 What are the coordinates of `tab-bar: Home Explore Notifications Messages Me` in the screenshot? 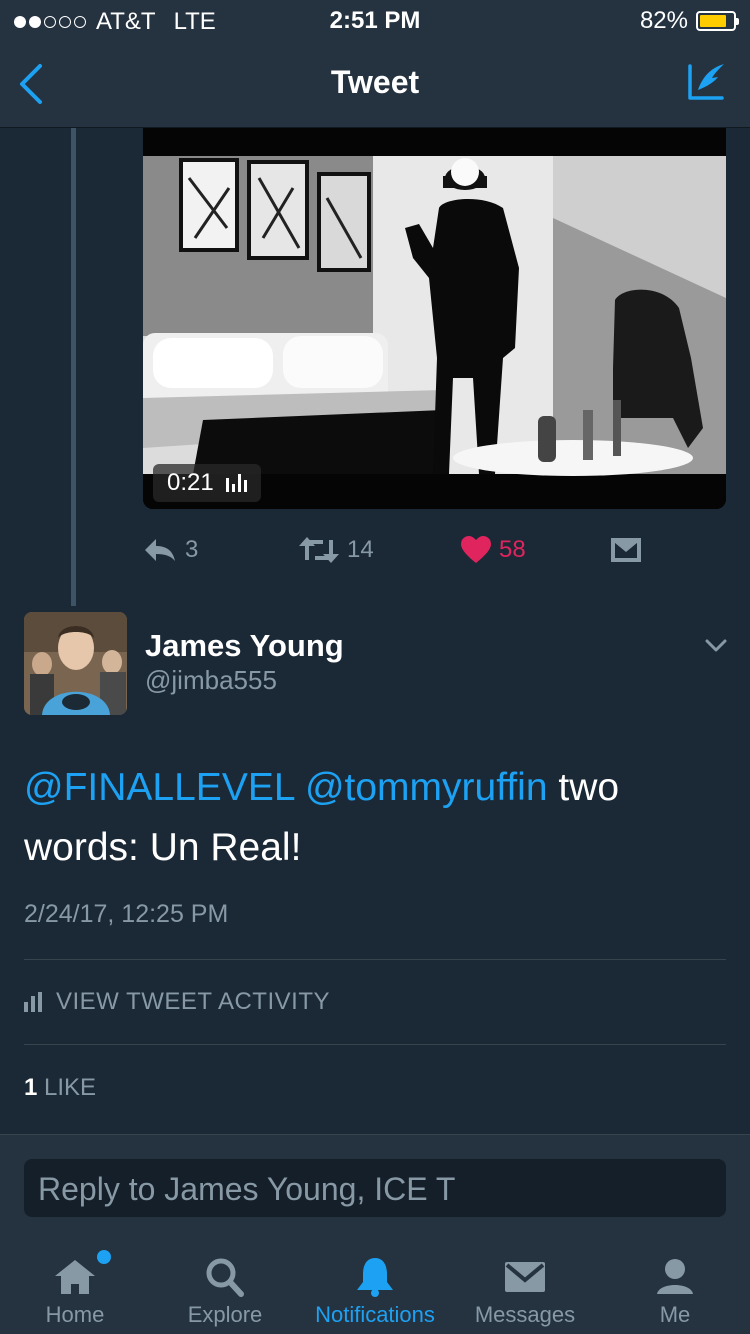 It's located at (375, 1290).